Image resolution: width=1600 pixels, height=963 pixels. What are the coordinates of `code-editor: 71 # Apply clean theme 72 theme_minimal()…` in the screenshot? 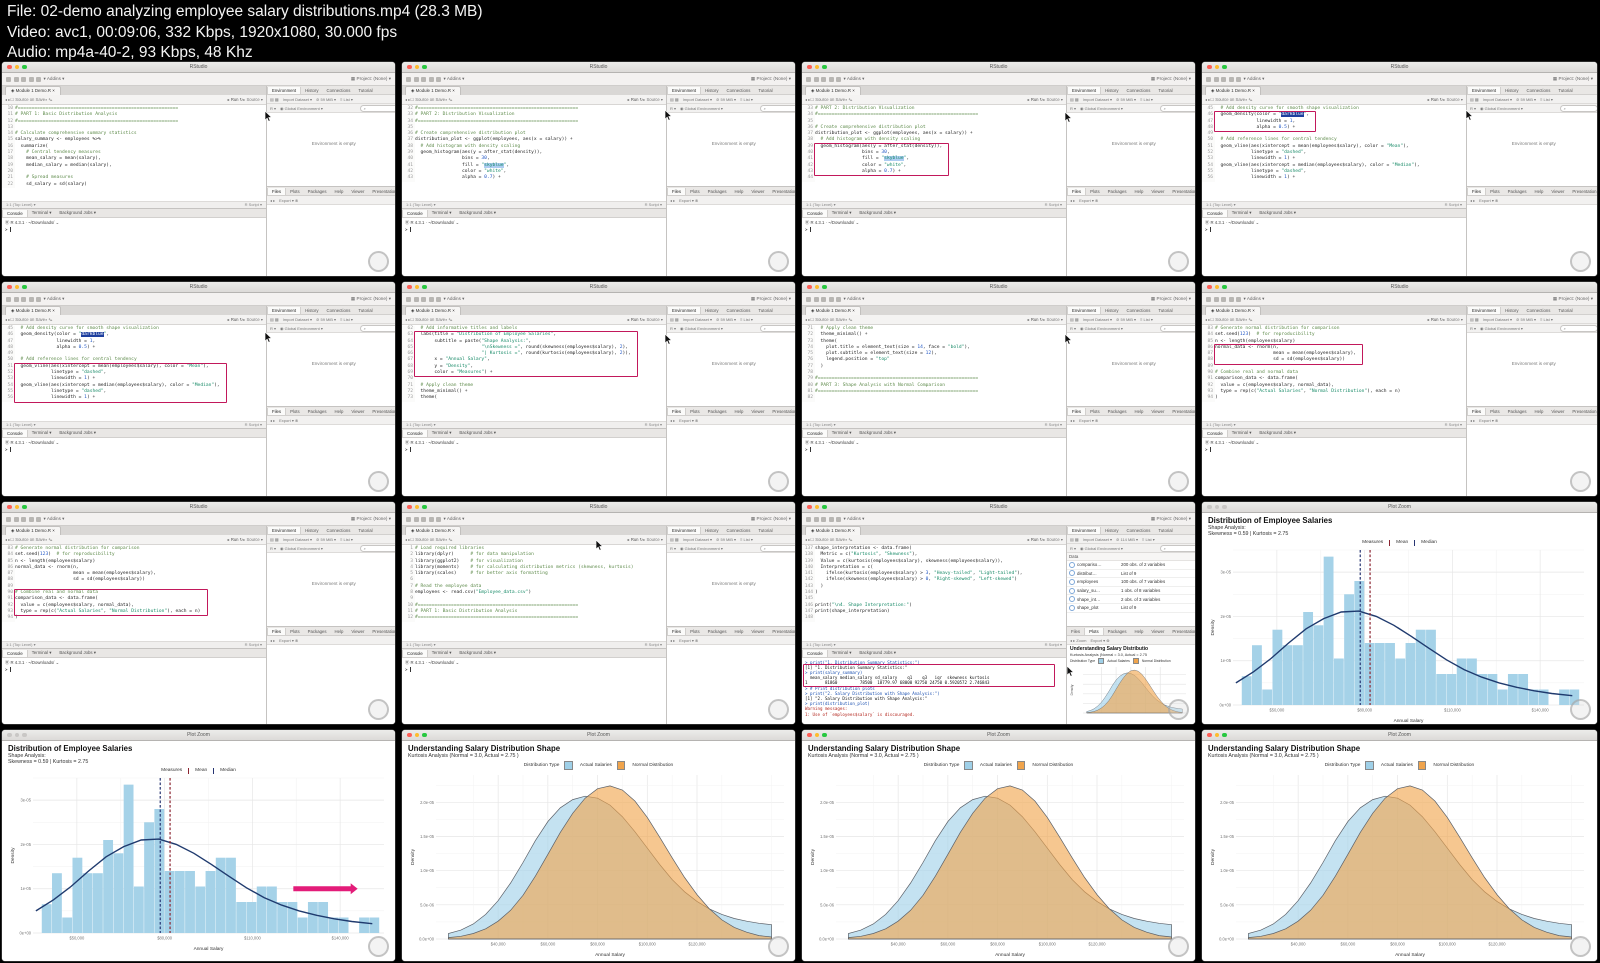 It's located at (934, 373).